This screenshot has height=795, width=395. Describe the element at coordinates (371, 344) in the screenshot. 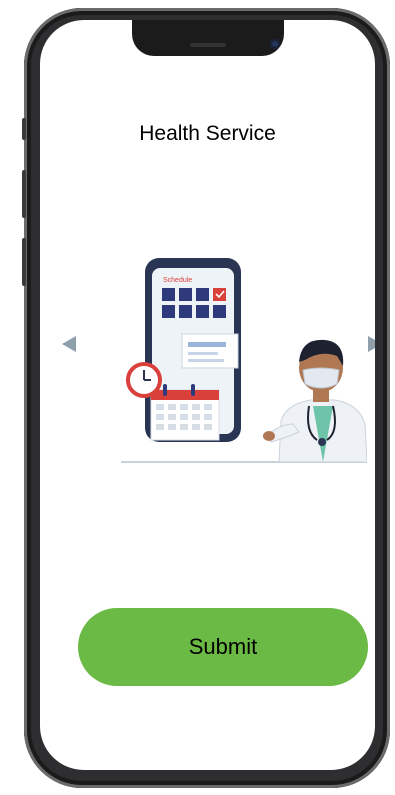

I see `triangle-right-icon` at that location.